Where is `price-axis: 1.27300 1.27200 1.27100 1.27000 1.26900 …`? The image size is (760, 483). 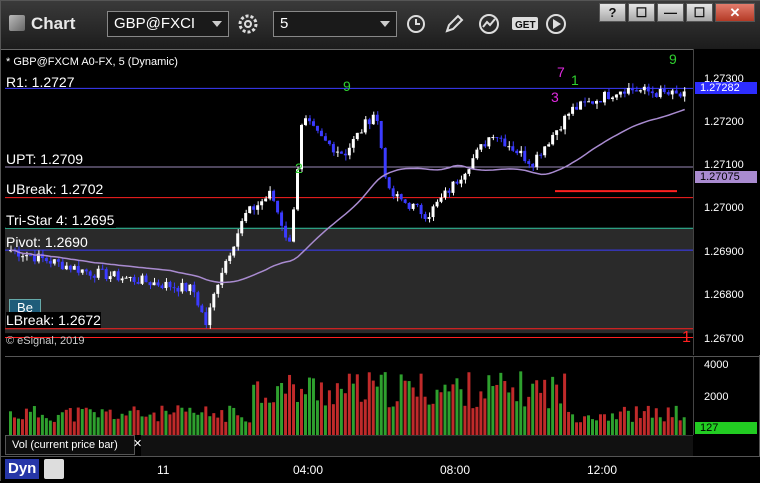
price-axis: 1.27300 1.27200 1.27100 1.27000 1.26900 … is located at coordinates (726, 202).